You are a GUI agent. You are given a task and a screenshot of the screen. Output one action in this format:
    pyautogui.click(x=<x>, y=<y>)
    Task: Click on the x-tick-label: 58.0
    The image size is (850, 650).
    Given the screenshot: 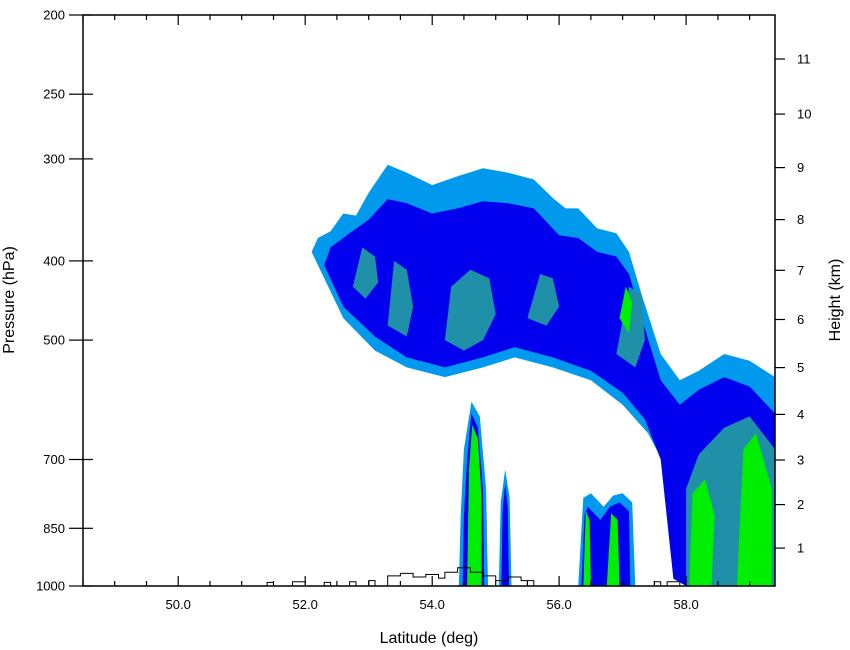 What is the action you would take?
    pyautogui.click(x=685, y=604)
    